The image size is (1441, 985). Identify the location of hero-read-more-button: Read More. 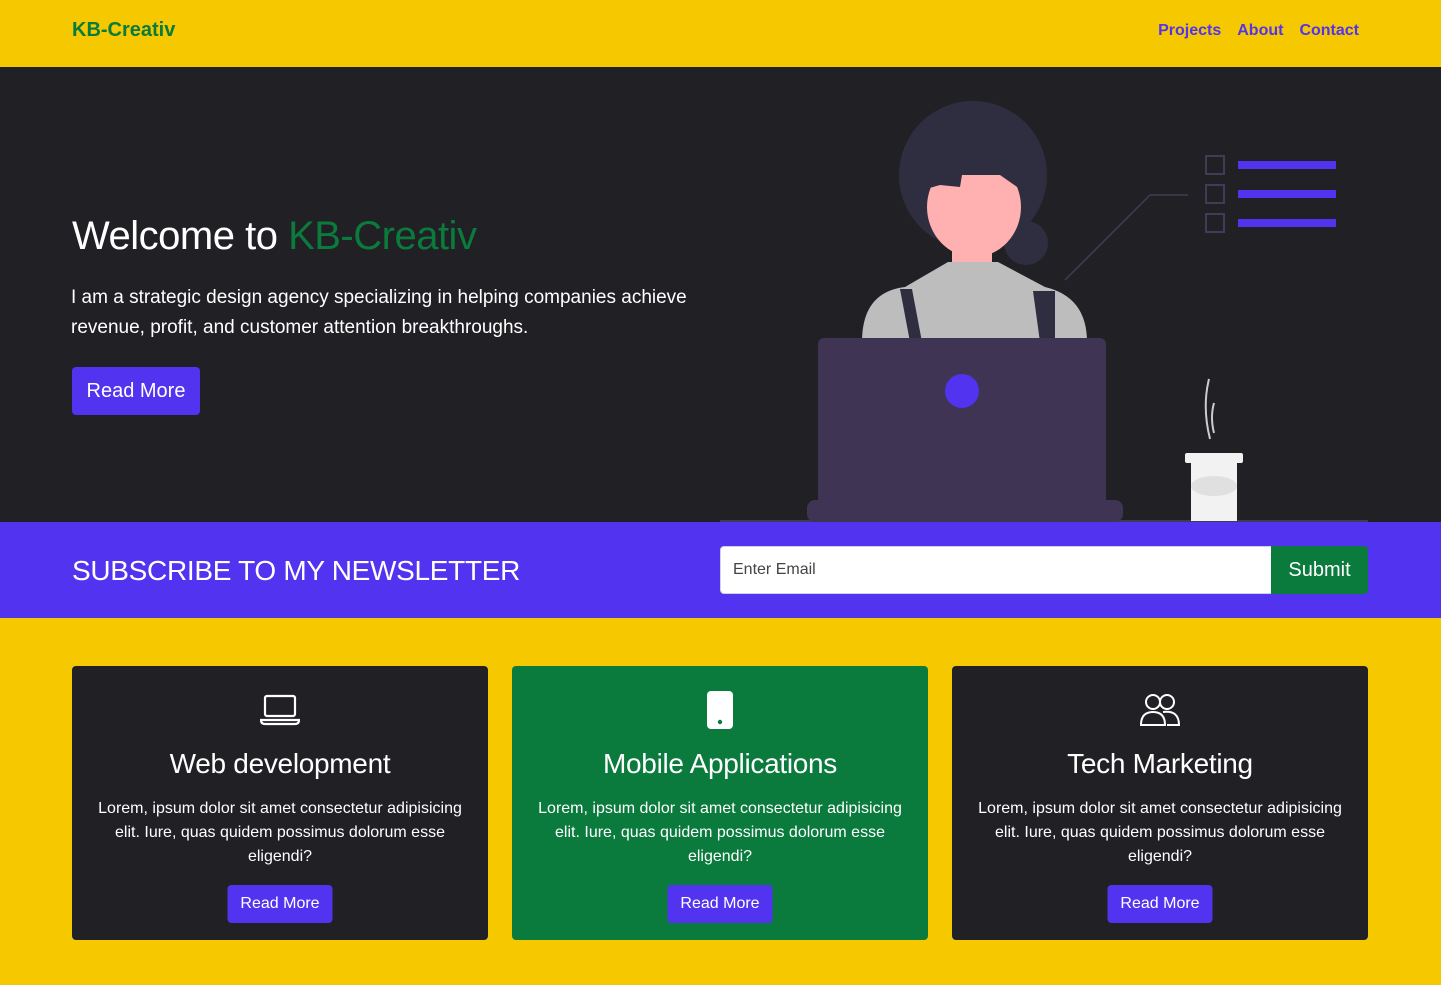
(136, 391).